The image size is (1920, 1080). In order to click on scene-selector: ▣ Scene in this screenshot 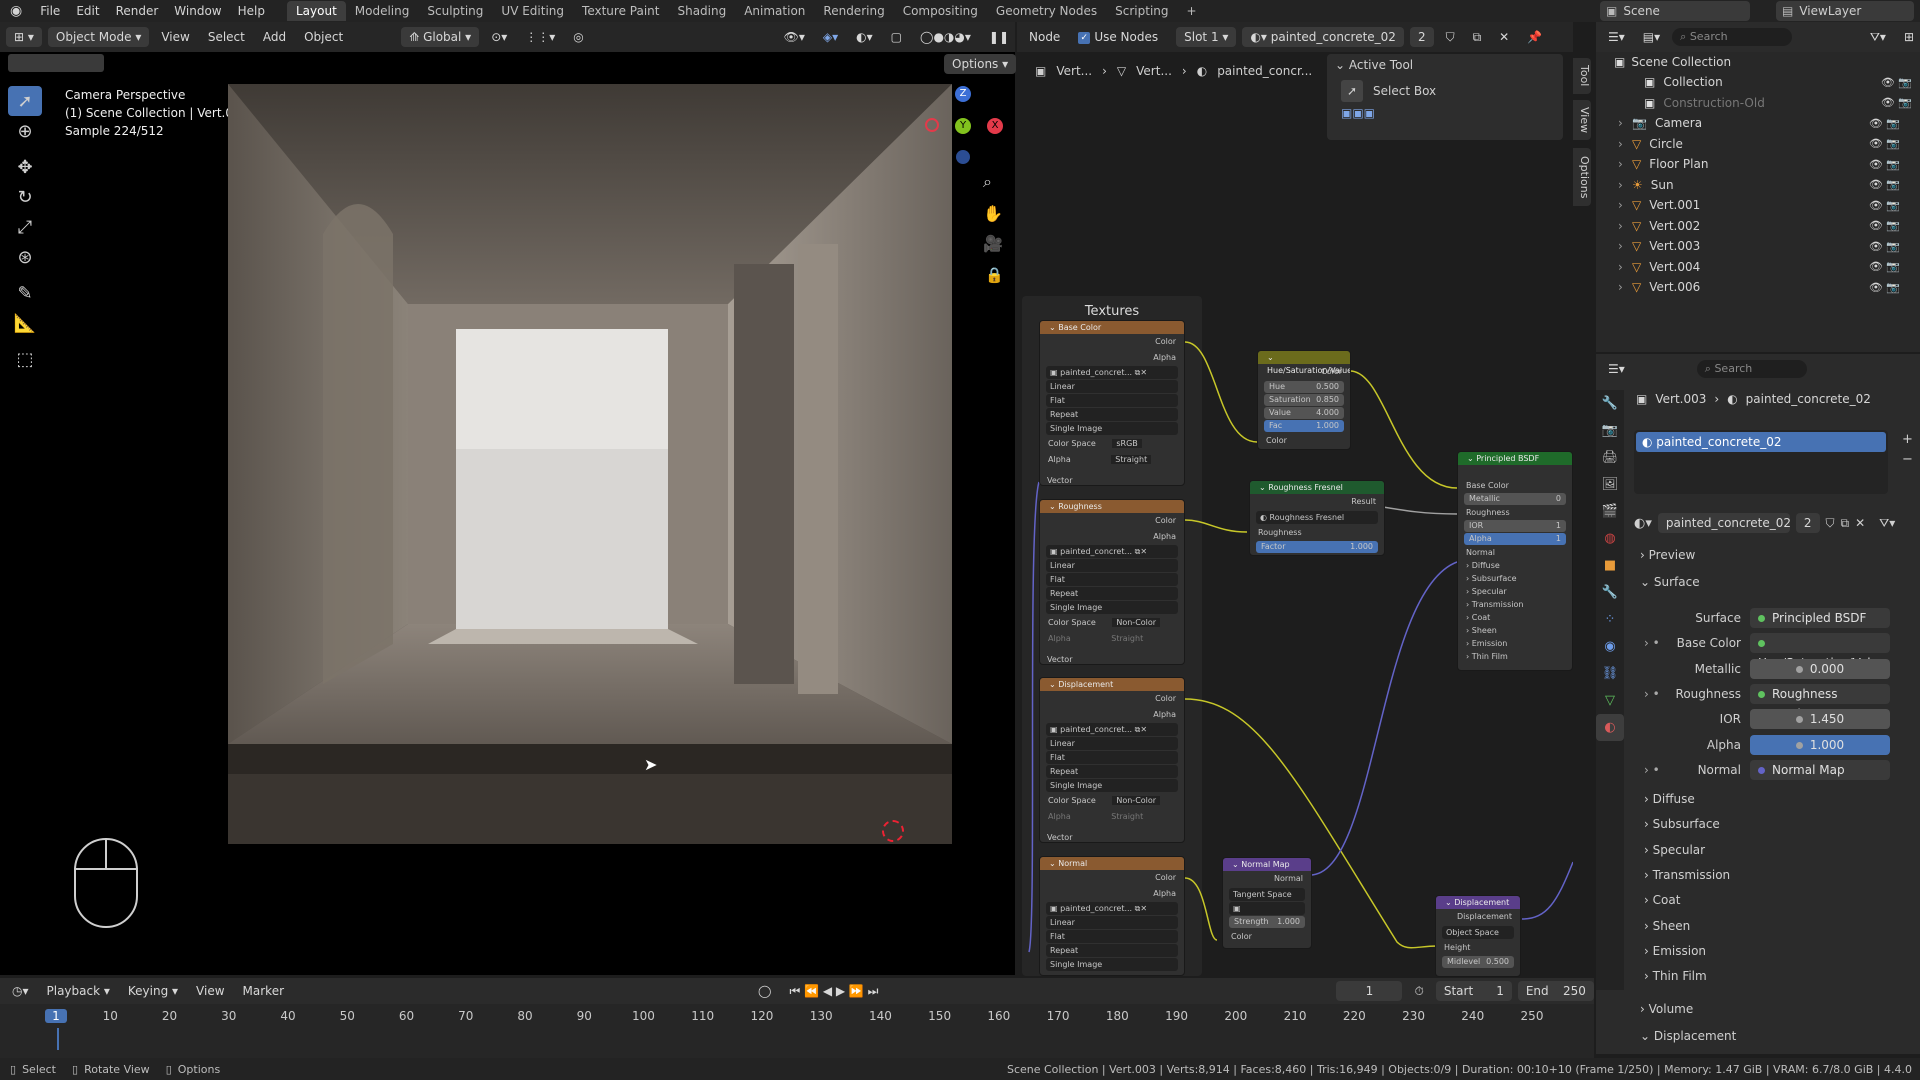, I will do `click(1675, 11)`.